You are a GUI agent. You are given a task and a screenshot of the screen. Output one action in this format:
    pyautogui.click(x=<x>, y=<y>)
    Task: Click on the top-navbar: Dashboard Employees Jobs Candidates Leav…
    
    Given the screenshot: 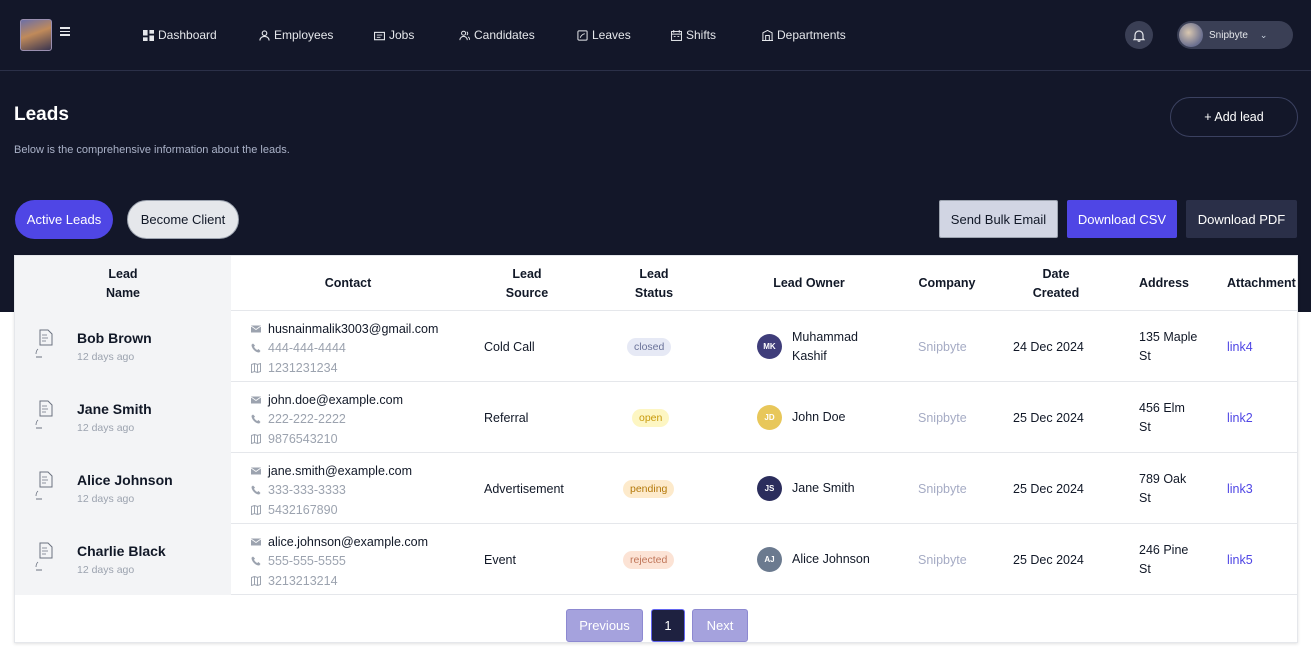 What is the action you would take?
    pyautogui.click(x=655, y=35)
    